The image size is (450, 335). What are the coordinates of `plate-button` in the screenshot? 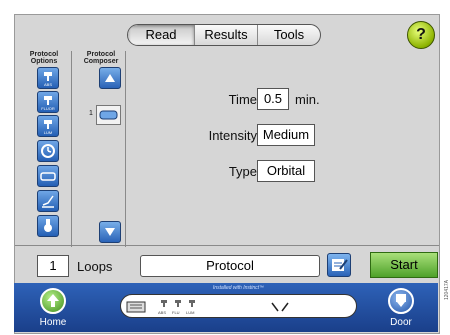 It's located at (48, 176).